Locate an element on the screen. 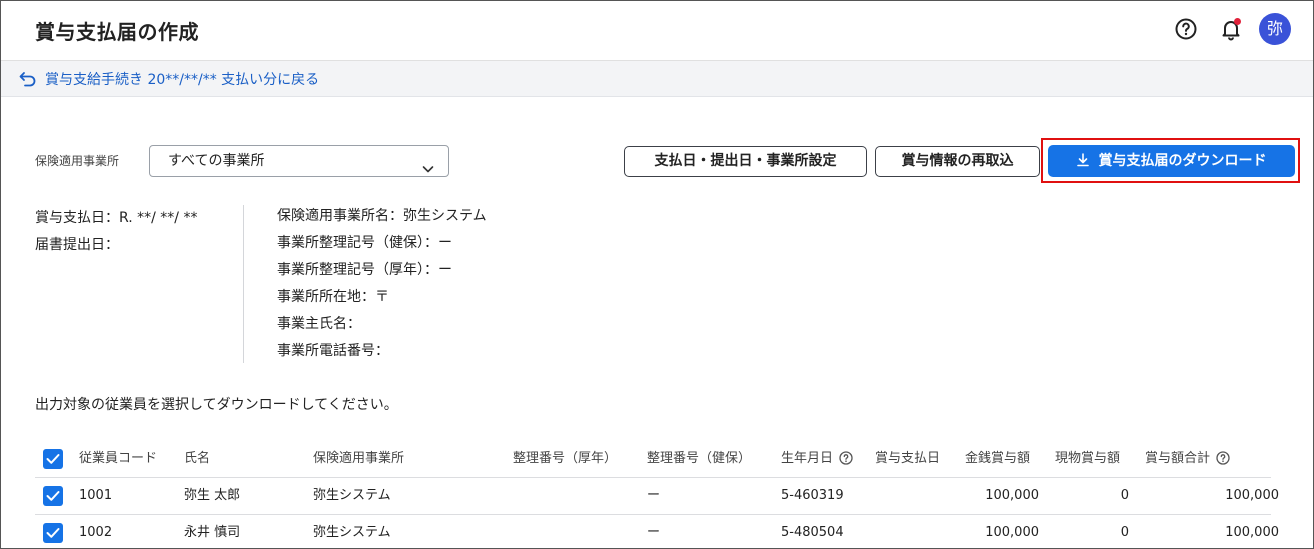 Image resolution: width=1314 pixels, height=549 pixels. back-link: 賞与支給手続き 20**/**/** 支払い分に戻る is located at coordinates (169, 79).